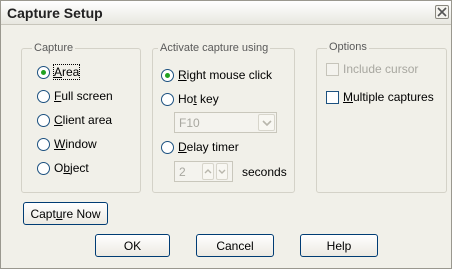  What do you see at coordinates (87, 96) in the screenshot?
I see `radio-full-screen-label-rest: ull screen` at bounding box center [87, 96].